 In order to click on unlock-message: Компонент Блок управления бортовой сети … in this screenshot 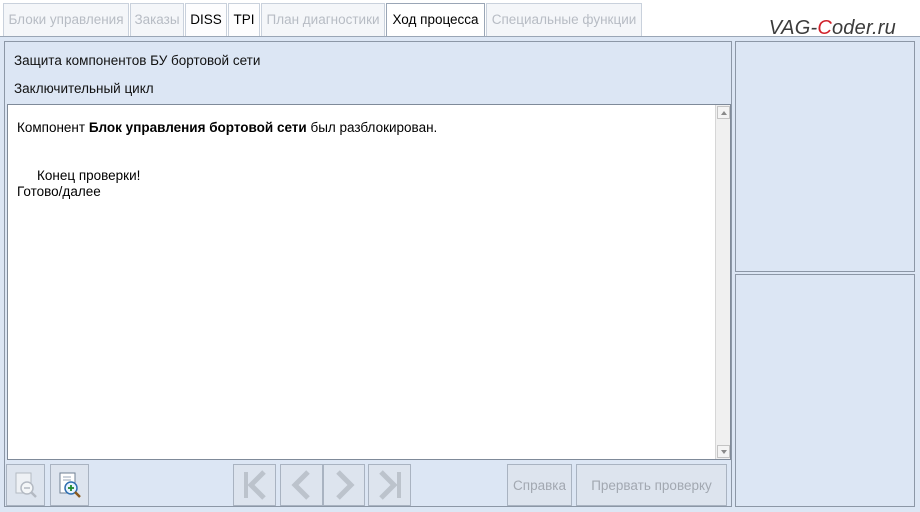, I will do `click(227, 127)`.